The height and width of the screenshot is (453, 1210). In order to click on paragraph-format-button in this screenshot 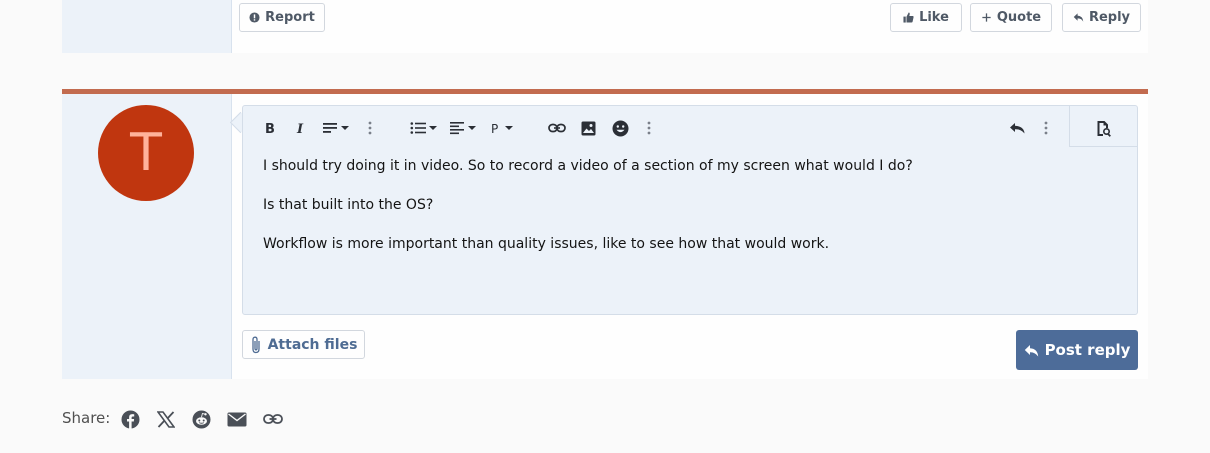, I will do `click(335, 128)`.